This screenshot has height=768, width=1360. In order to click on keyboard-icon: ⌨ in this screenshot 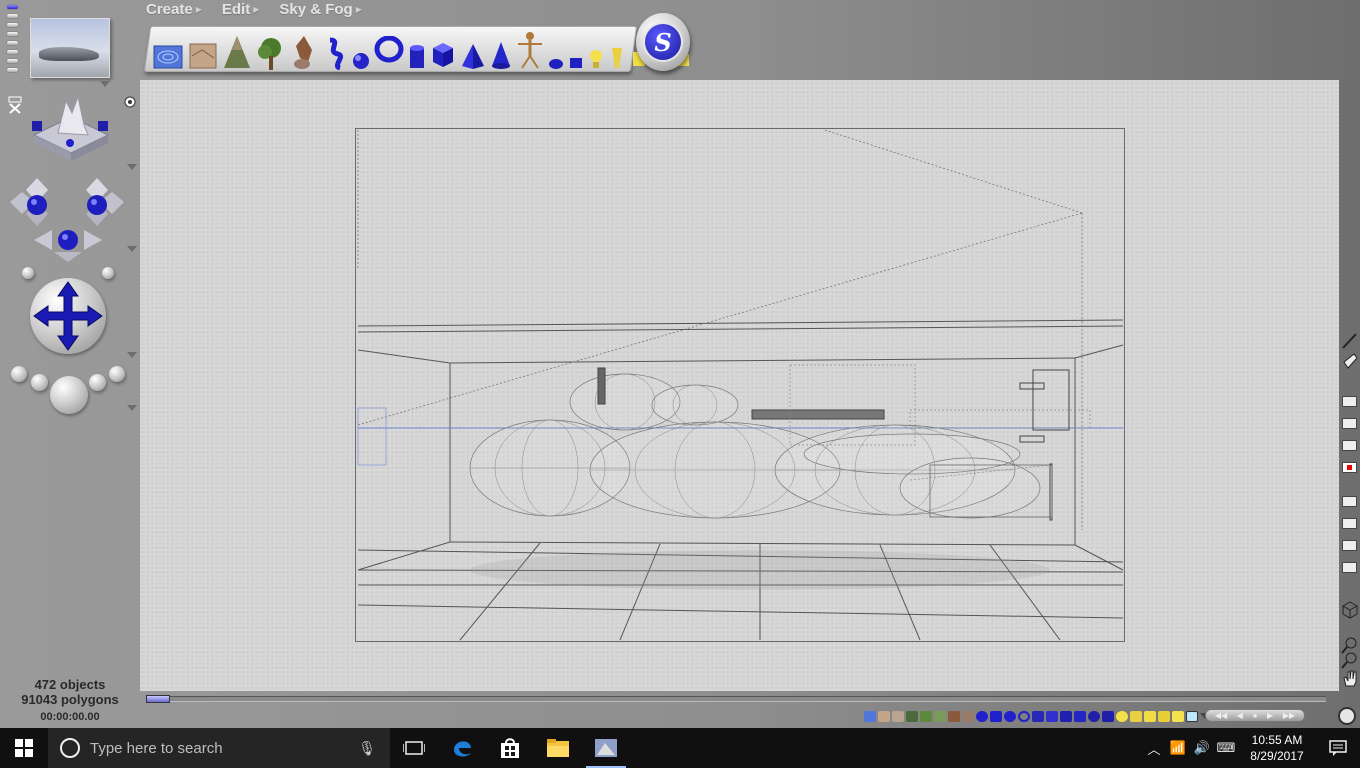, I will do `click(1226, 748)`.